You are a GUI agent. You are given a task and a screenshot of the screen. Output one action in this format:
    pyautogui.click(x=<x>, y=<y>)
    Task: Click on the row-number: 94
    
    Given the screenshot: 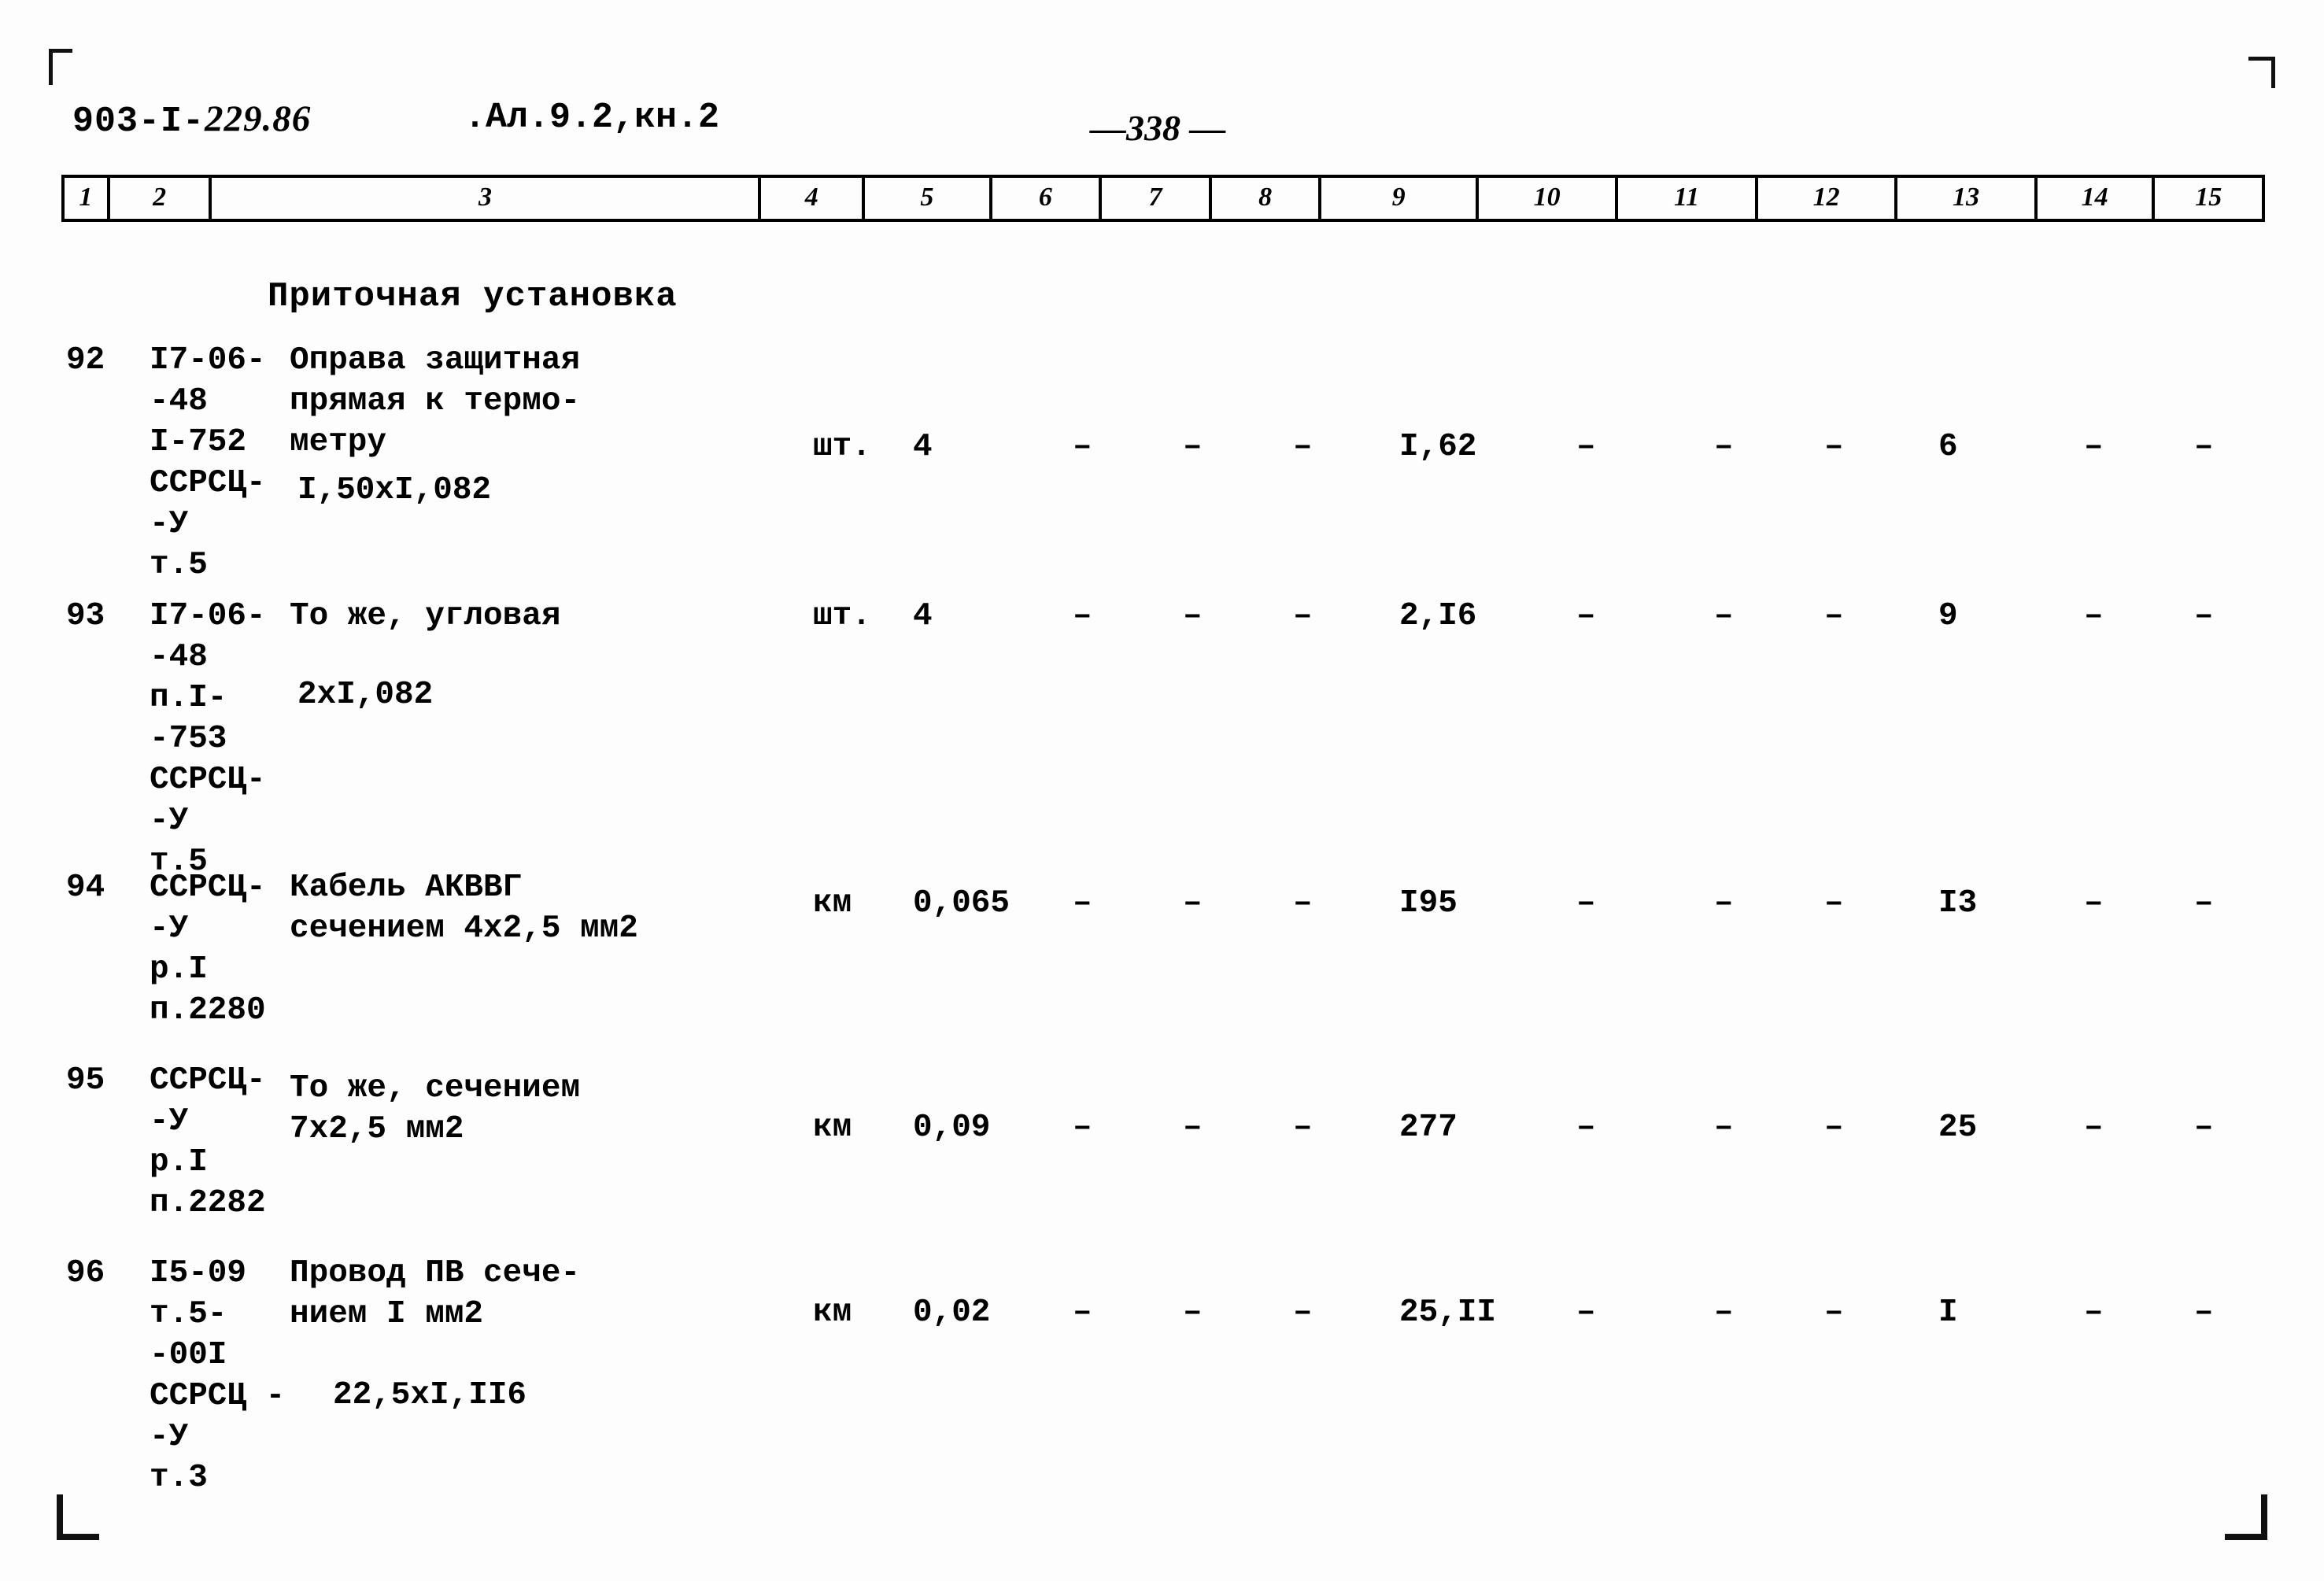 What is the action you would take?
    pyautogui.click(x=85, y=888)
    